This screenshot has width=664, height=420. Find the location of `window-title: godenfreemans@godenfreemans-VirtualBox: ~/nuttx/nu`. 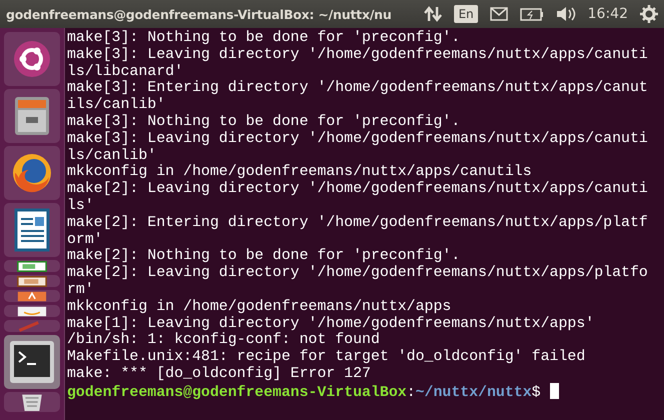

window-title: godenfreemans@godenfreemans-VirtualBox: ~/nuttx/nu is located at coordinates (199, 14).